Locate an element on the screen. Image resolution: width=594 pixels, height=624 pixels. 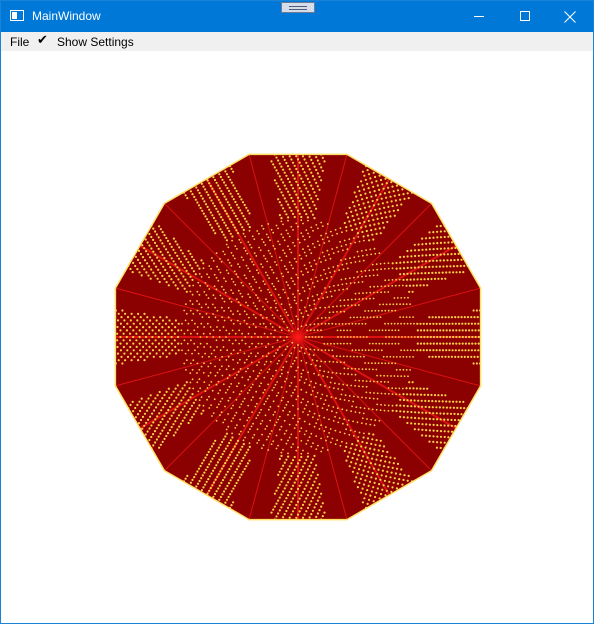
menu-bar: File ✔ Show Settings is located at coordinates (297, 41).